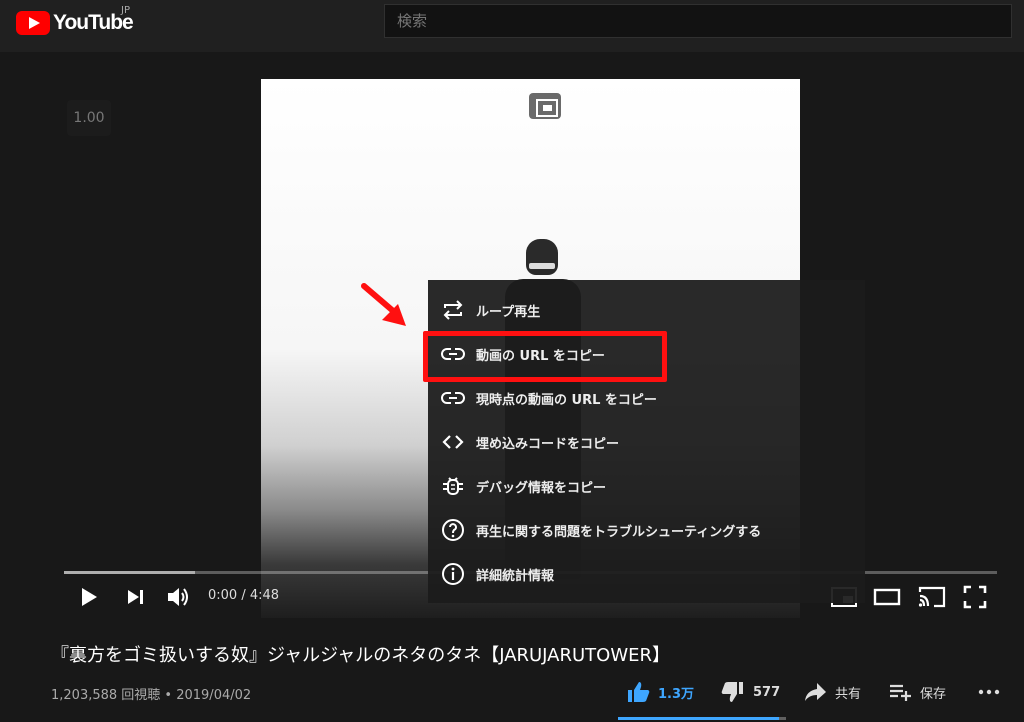  Describe the element at coordinates (566, 400) in the screenshot. I see `menu-item-label: 現時点の動画の URL をコピー` at that location.